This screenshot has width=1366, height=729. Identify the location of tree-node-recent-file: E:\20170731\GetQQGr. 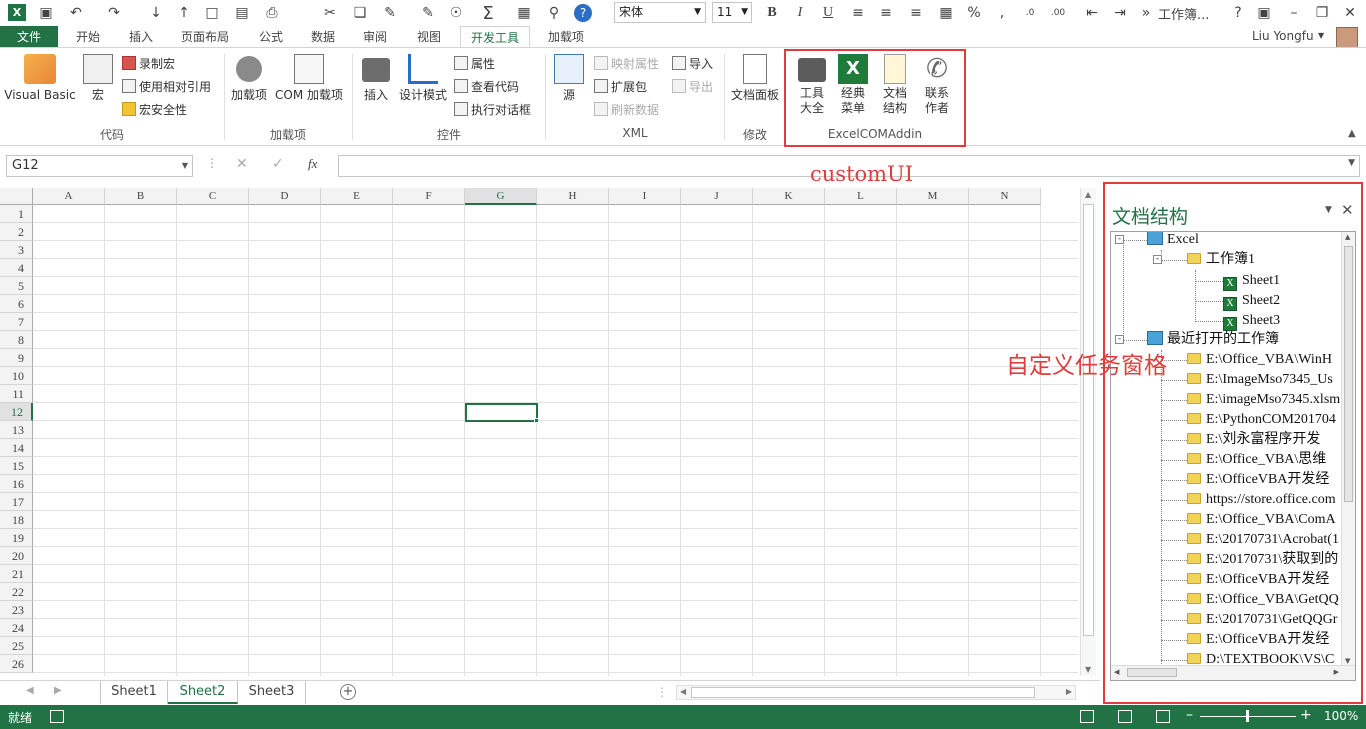
(1262, 620).